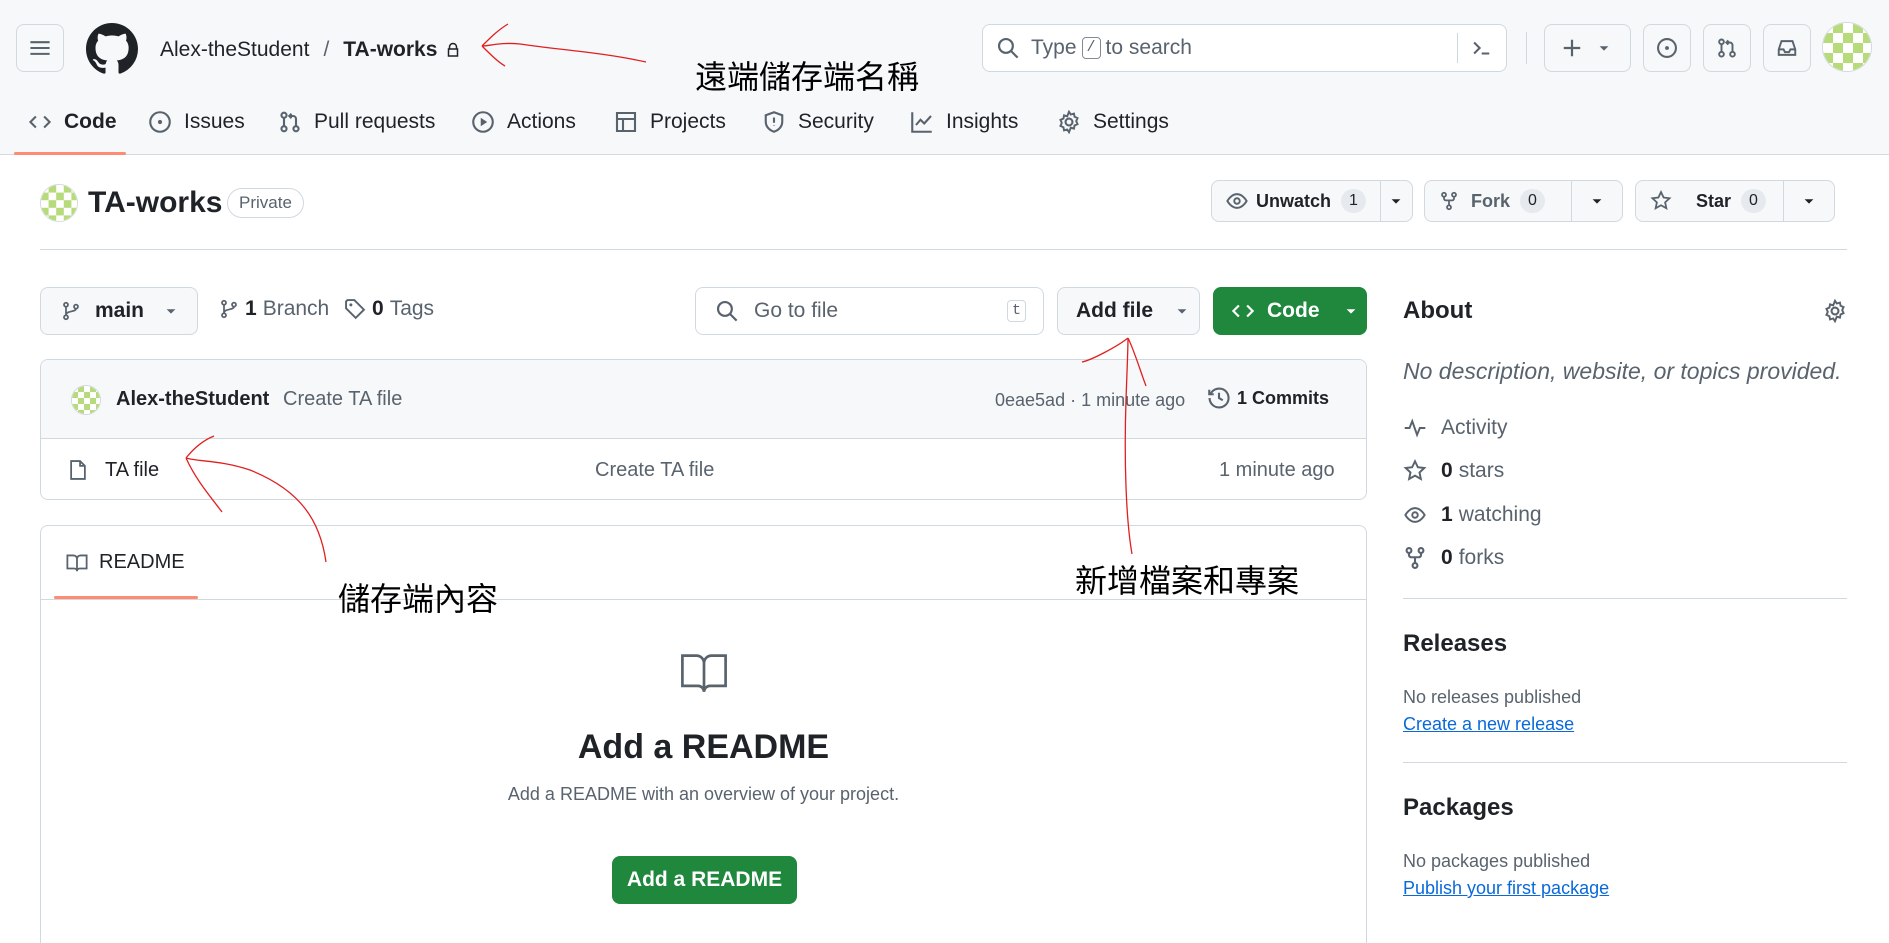 This screenshot has height=943, width=1889. I want to click on tab-insights: Insights, so click(964, 122).